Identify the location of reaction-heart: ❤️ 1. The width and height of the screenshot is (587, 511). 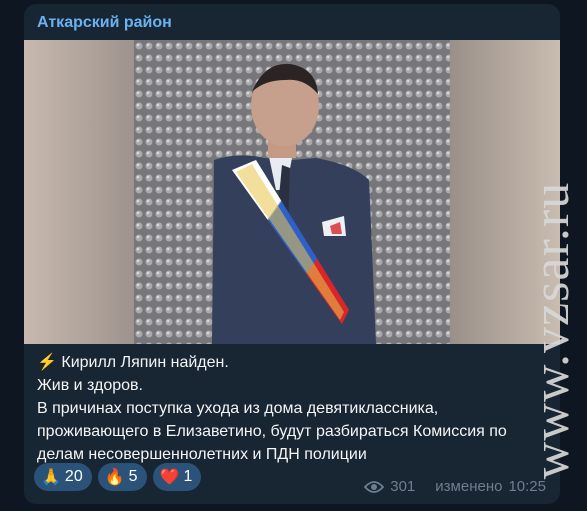
(177, 477).